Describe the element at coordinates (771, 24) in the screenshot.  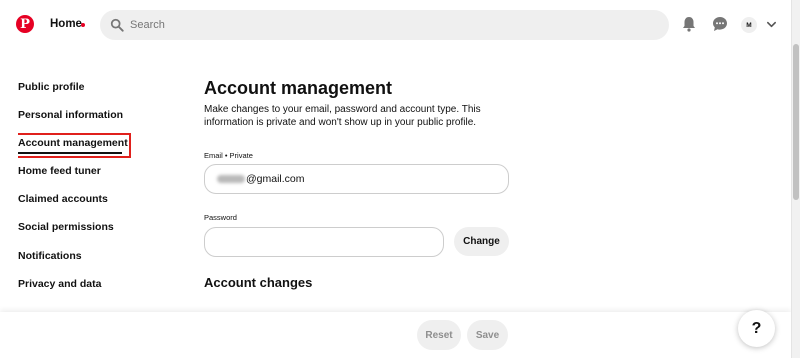
I see `chevron-down-icon` at that location.